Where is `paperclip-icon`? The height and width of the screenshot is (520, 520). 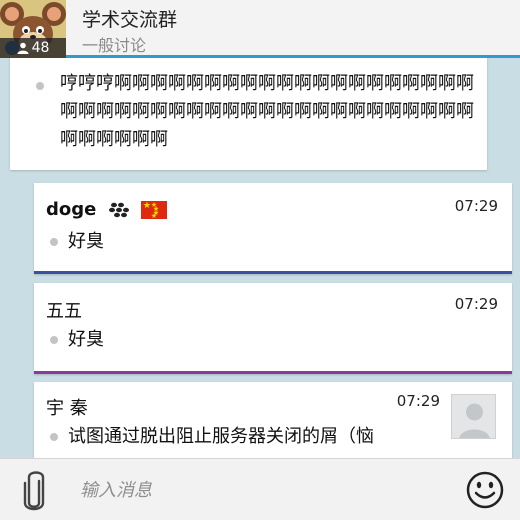
paperclip-icon is located at coordinates (34, 491).